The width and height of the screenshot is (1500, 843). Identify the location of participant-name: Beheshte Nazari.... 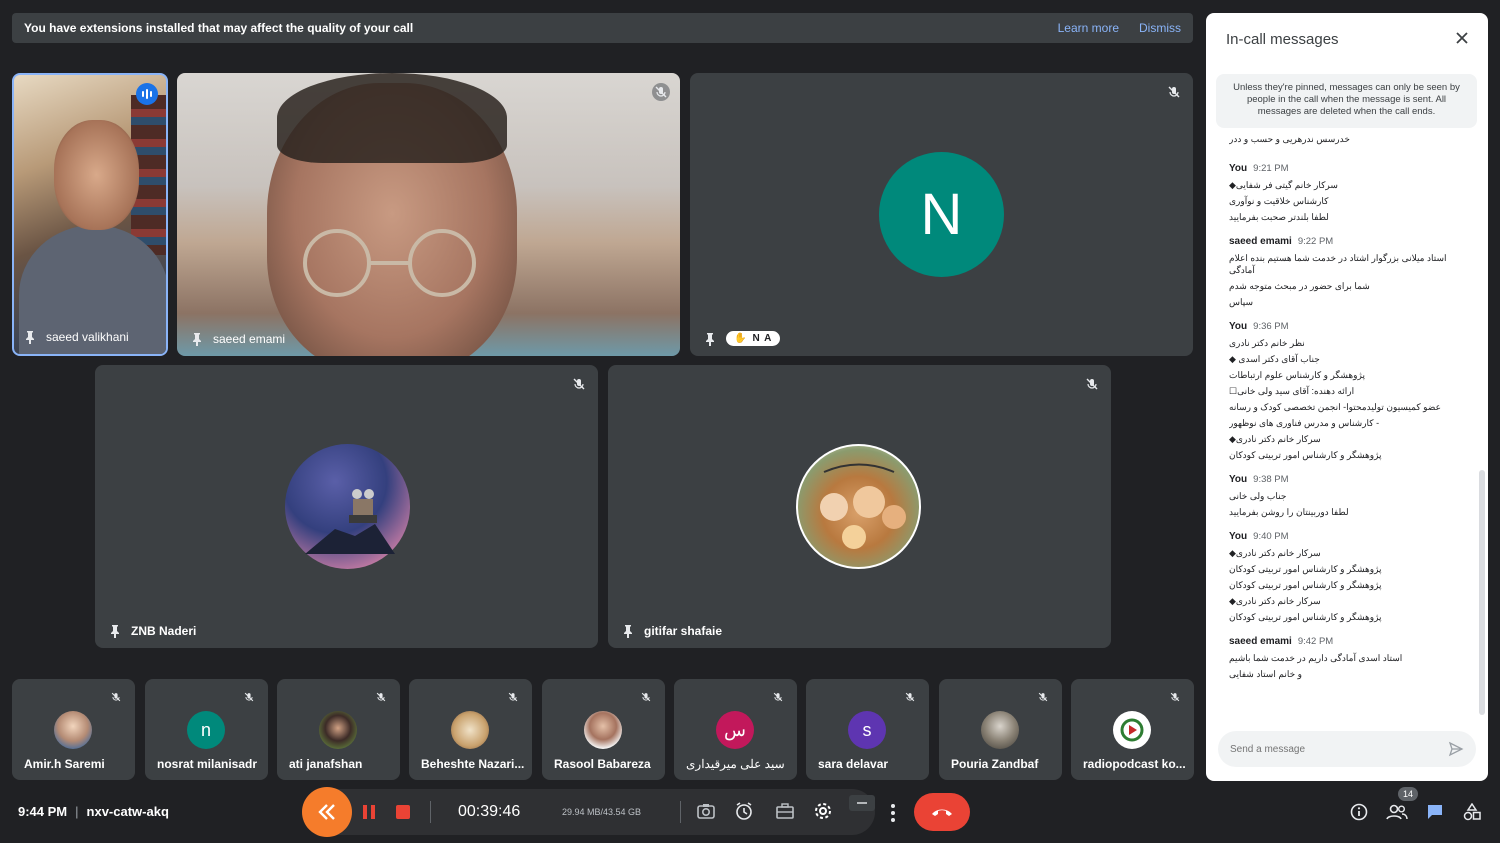
(473, 764).